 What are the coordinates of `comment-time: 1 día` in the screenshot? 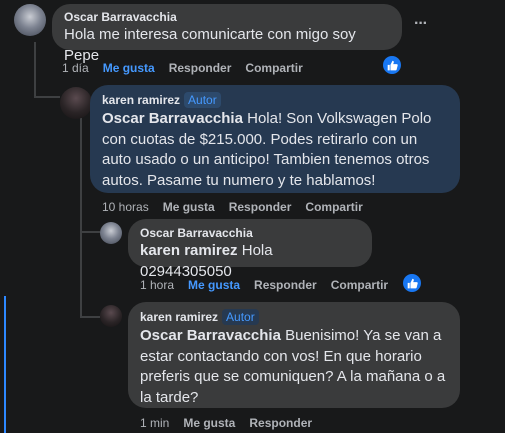 It's located at (75, 68).